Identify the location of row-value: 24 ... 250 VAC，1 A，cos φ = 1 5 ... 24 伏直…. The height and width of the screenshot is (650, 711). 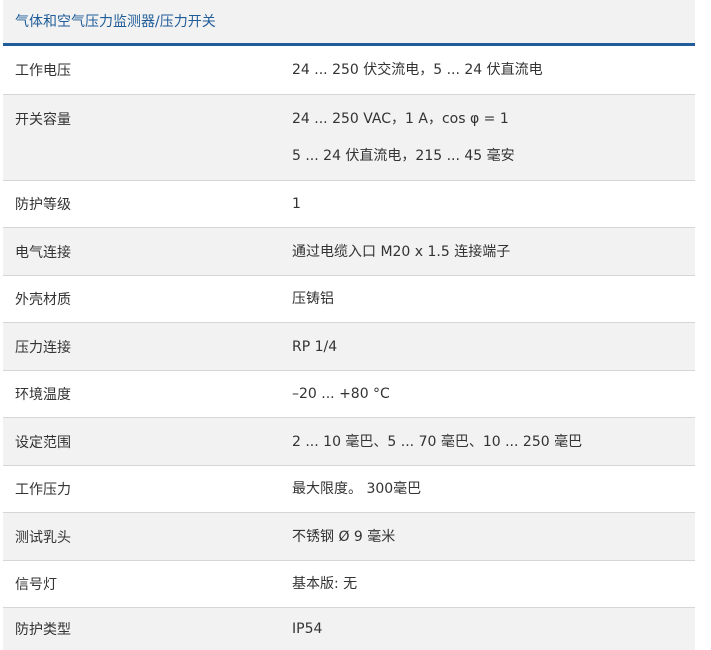
(493, 137).